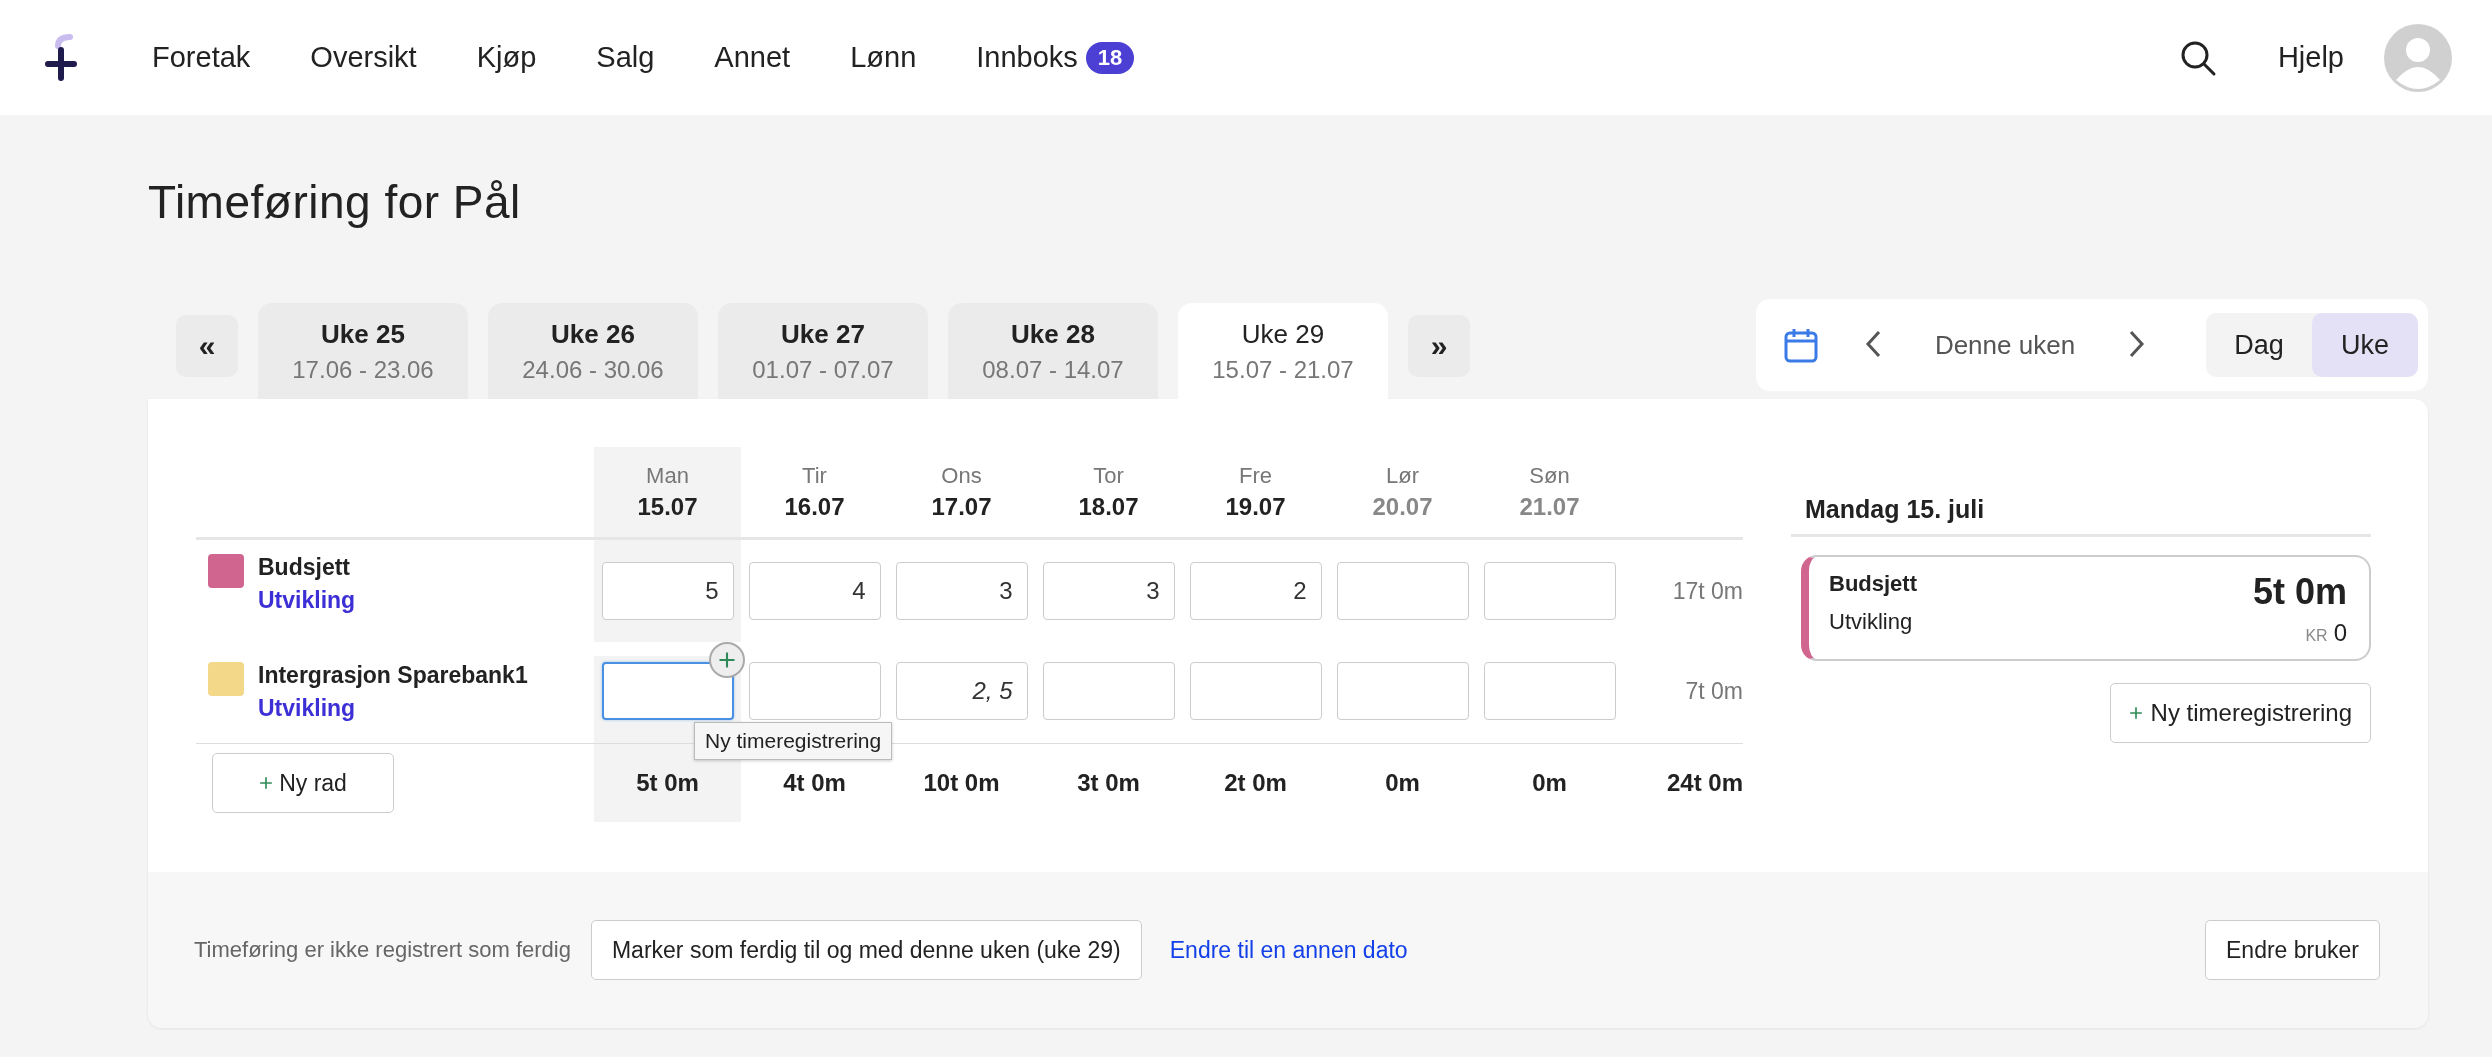  What do you see at coordinates (2340, 633) in the screenshot?
I see `entry-amount: 0` at bounding box center [2340, 633].